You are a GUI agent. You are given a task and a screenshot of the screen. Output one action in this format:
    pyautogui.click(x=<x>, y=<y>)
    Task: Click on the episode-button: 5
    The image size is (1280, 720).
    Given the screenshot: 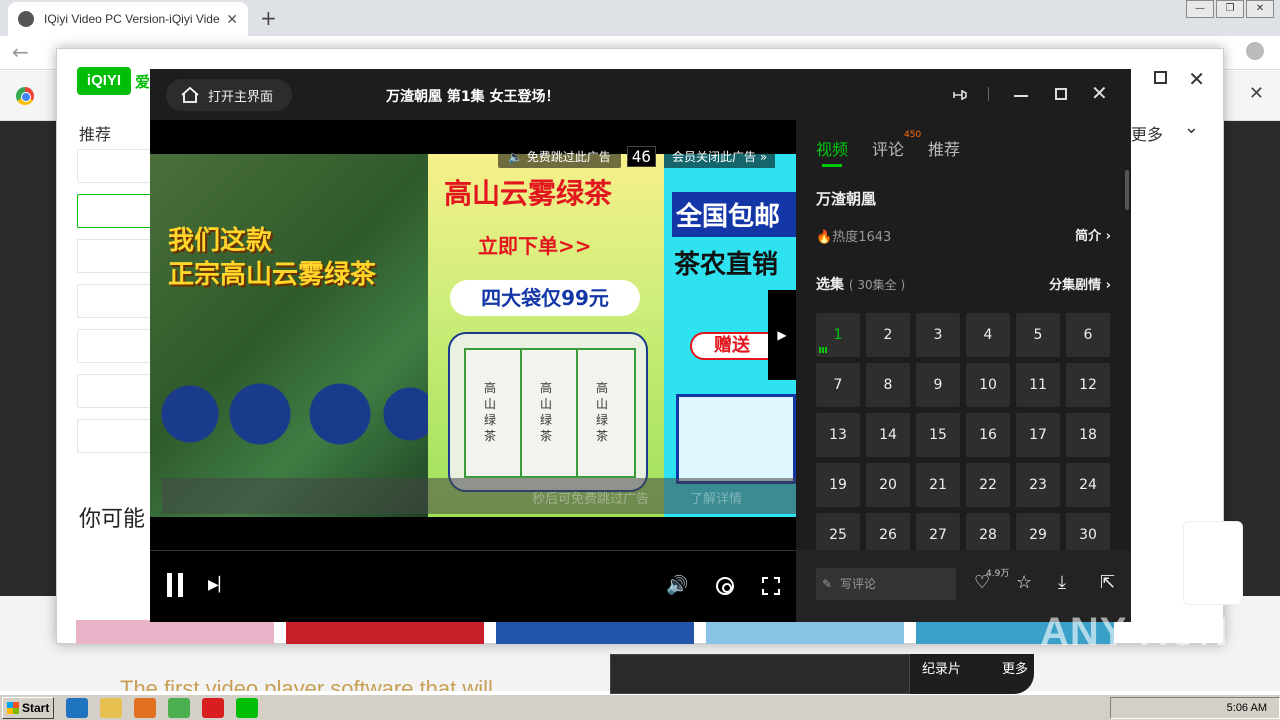 What is the action you would take?
    pyautogui.click(x=1038, y=335)
    